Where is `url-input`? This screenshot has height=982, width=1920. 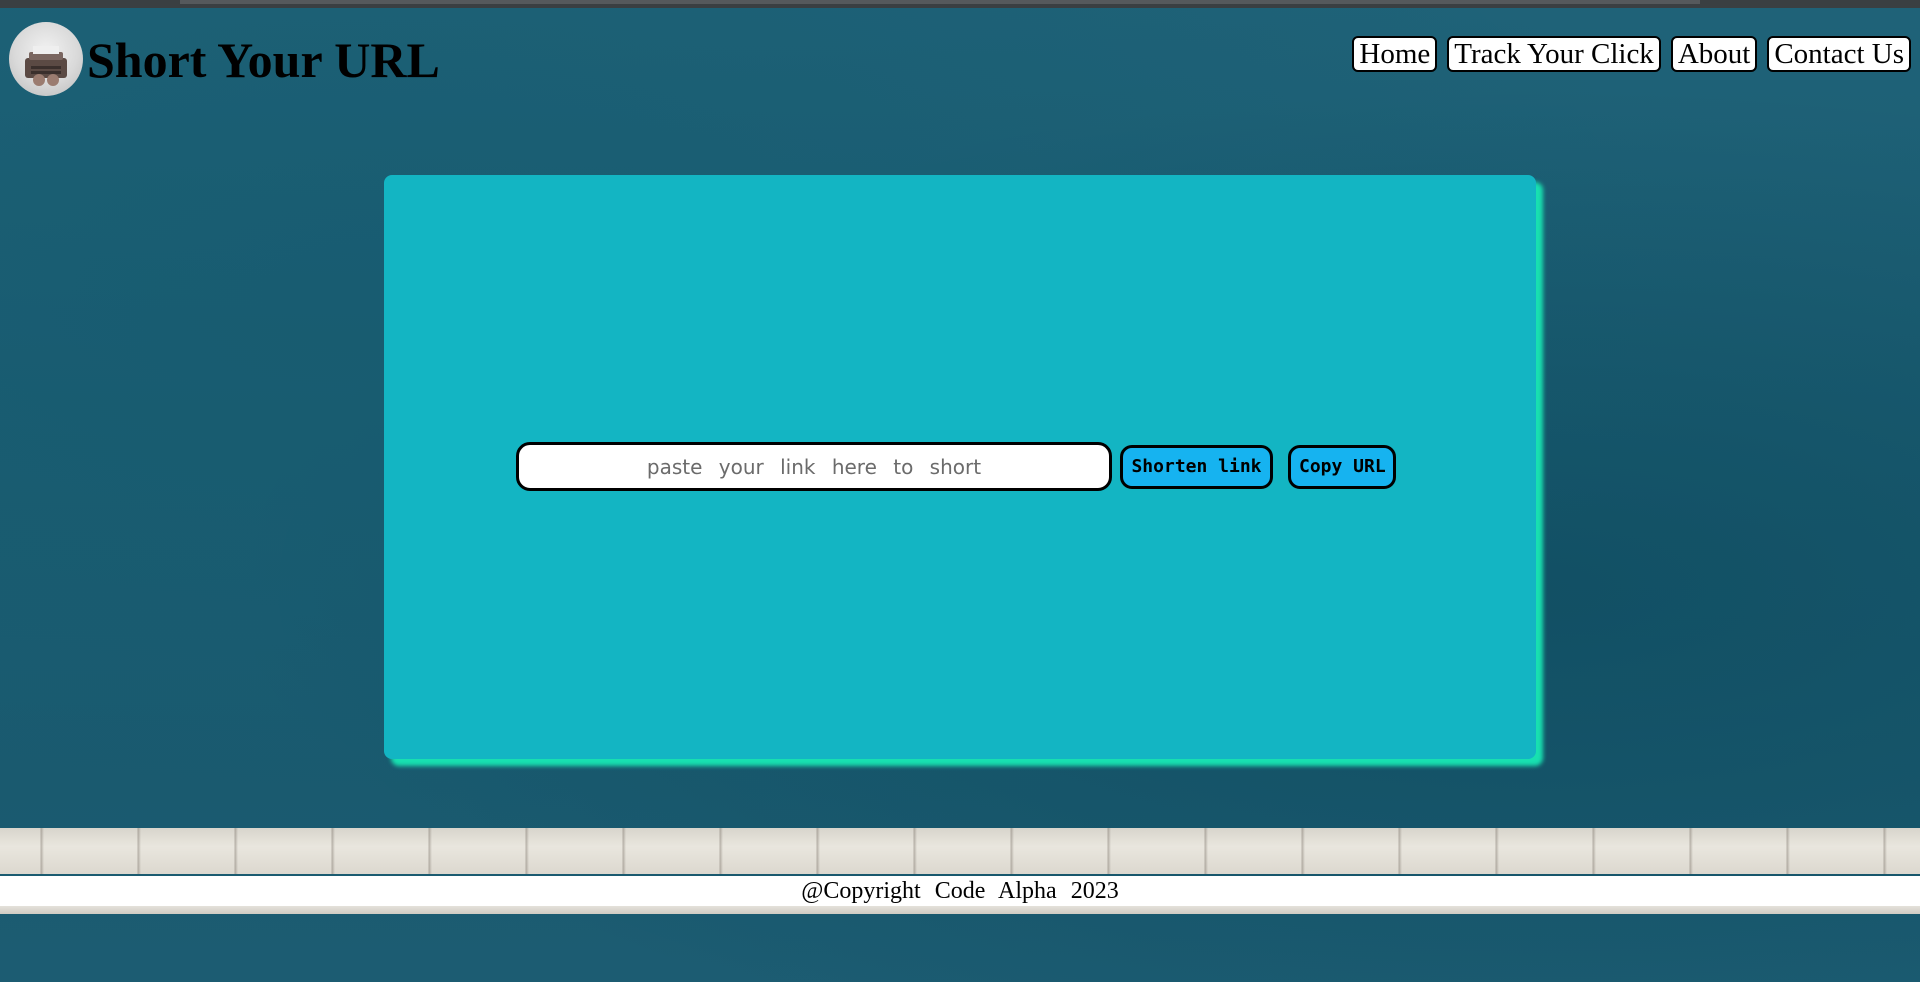
url-input is located at coordinates (814, 466).